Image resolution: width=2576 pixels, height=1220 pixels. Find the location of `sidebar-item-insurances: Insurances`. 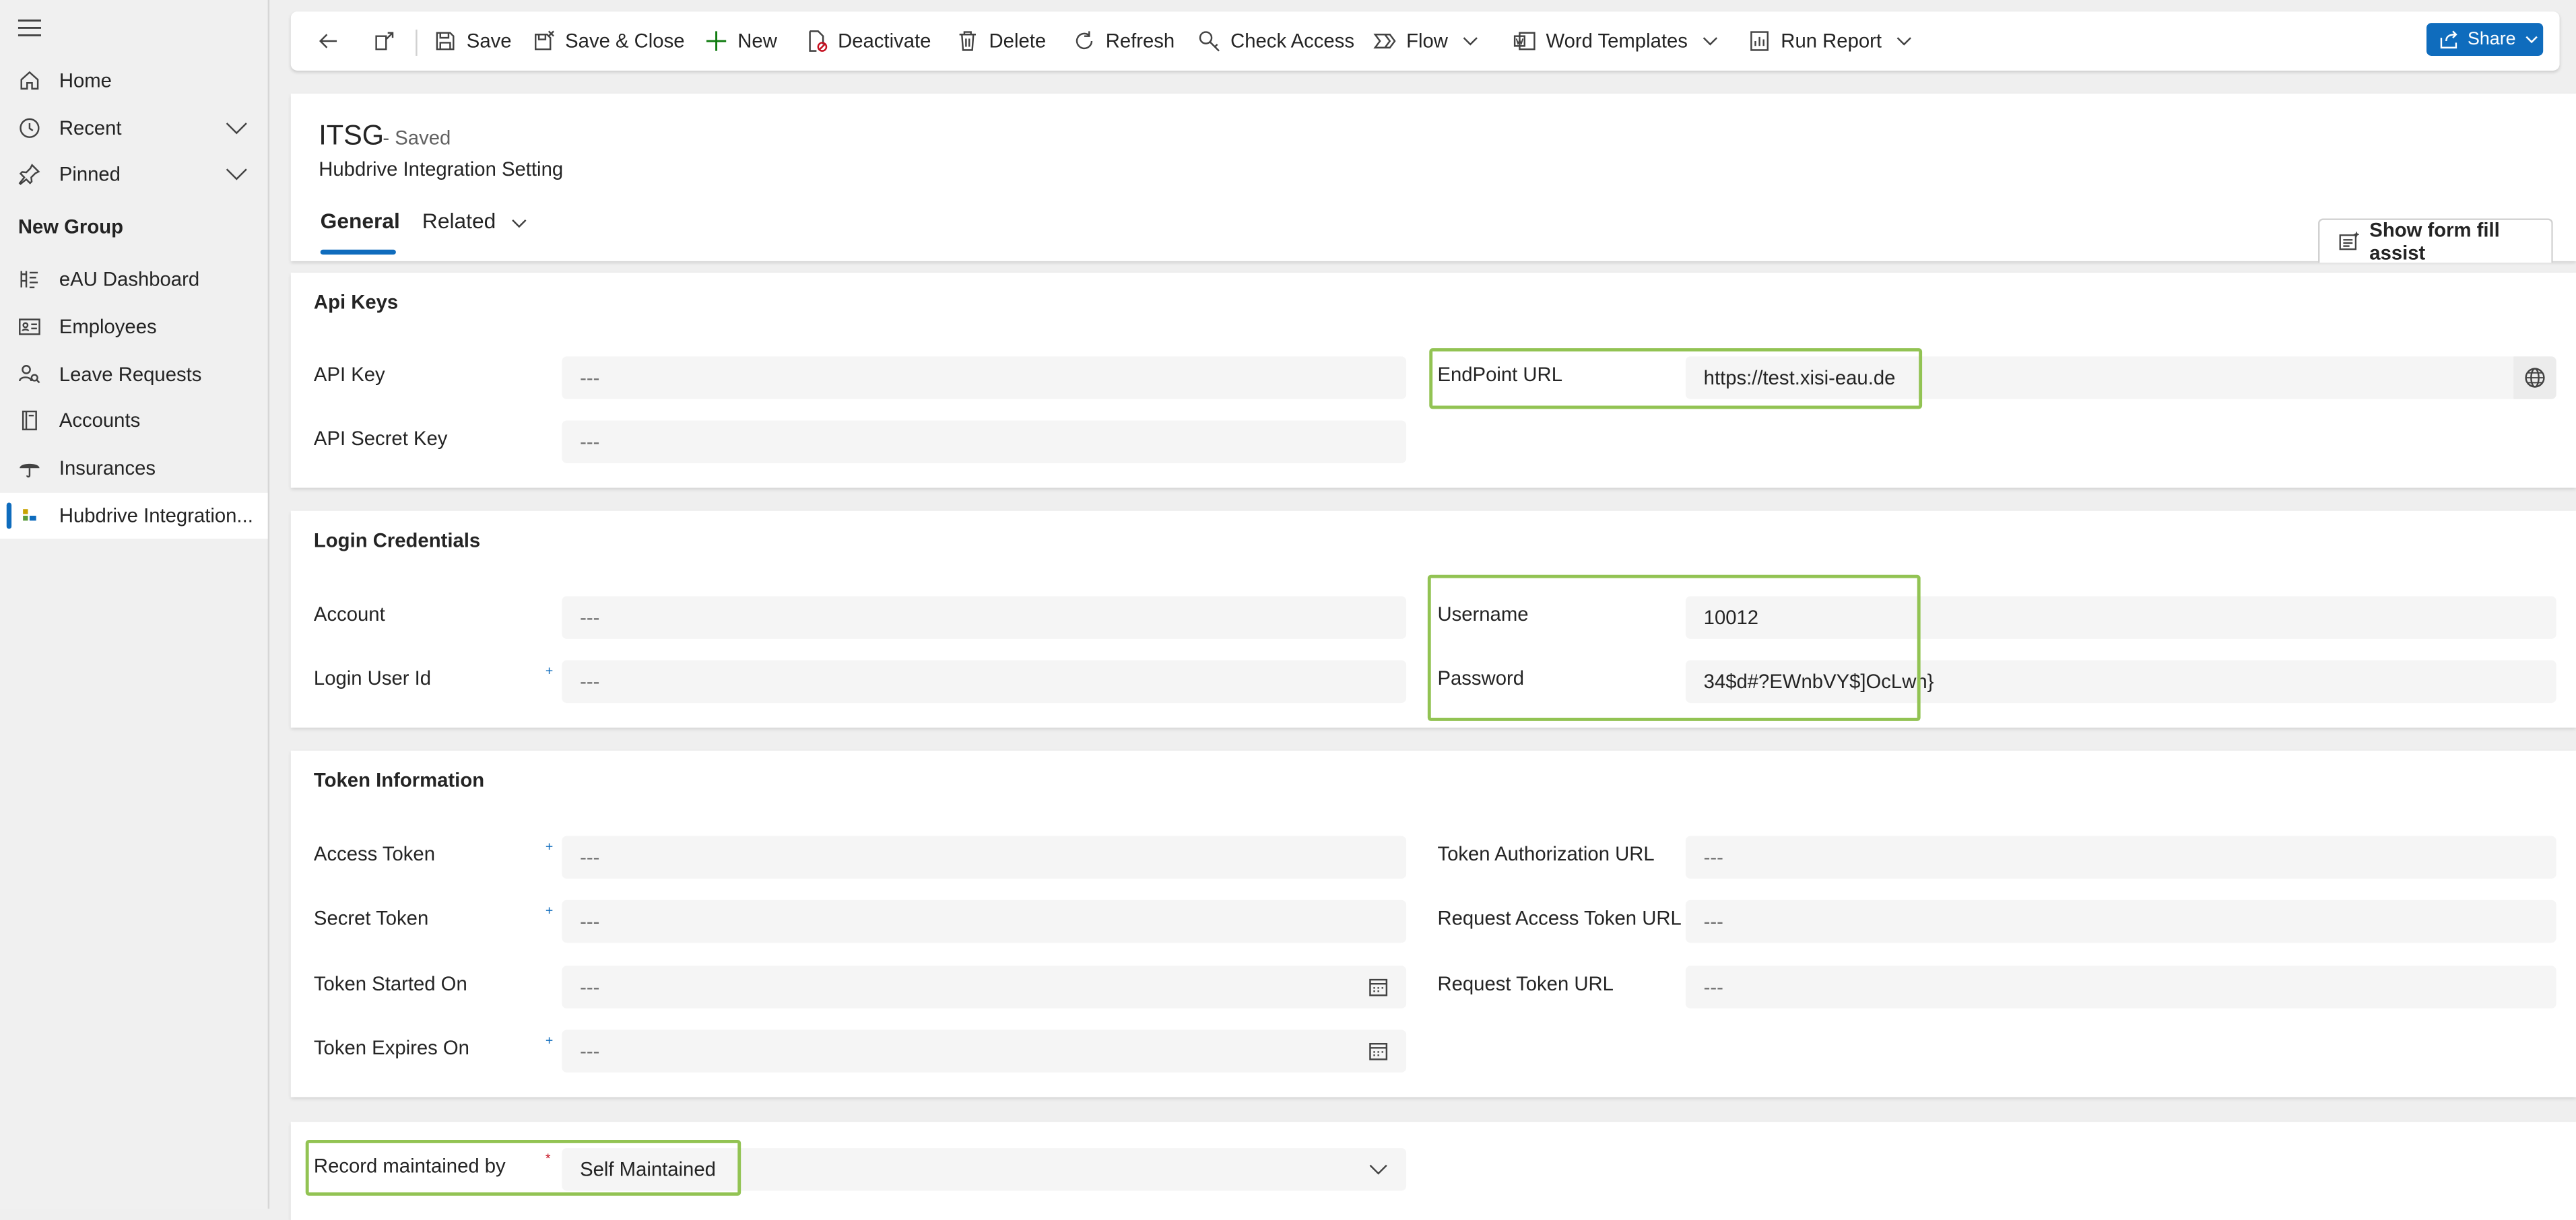

sidebar-item-insurances: Insurances is located at coordinates (134, 468).